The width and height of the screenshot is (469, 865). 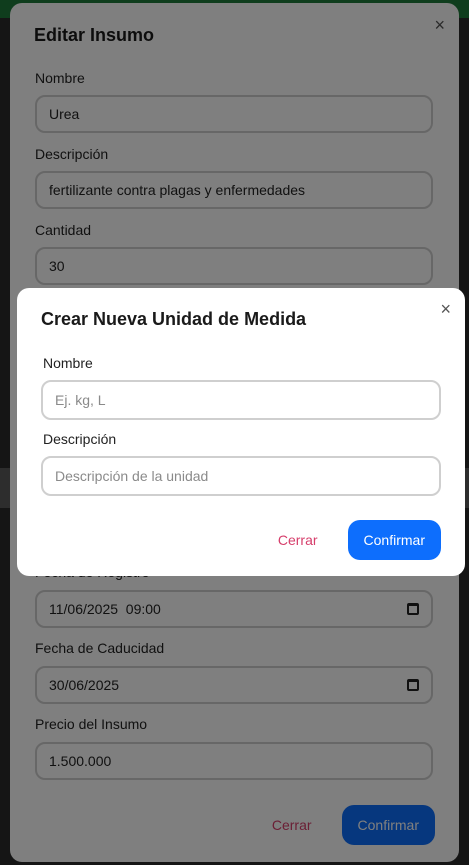 What do you see at coordinates (174, 319) in the screenshot?
I see `create-modal-title: Crear Nueva Unidad de Medida` at bounding box center [174, 319].